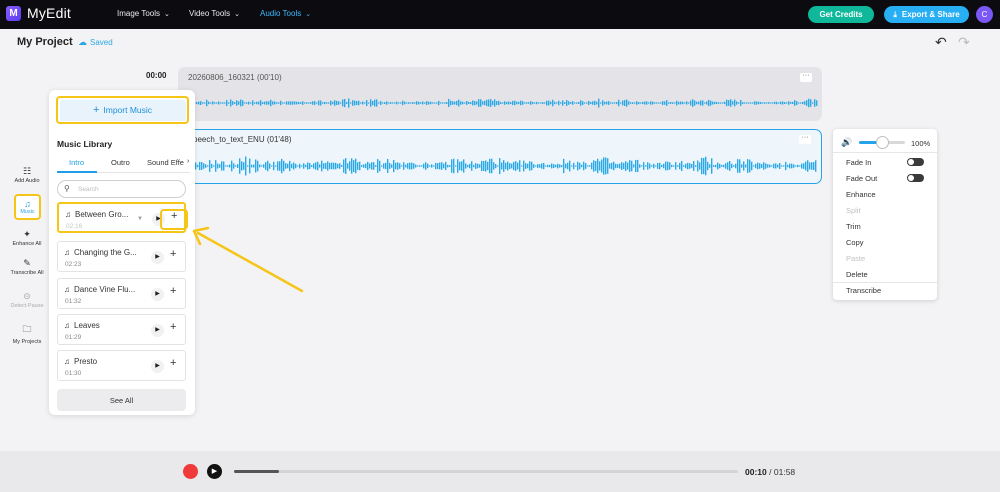 The image size is (1000, 492). What do you see at coordinates (67, 188) in the screenshot?
I see `search-icon: ⚲` at bounding box center [67, 188].